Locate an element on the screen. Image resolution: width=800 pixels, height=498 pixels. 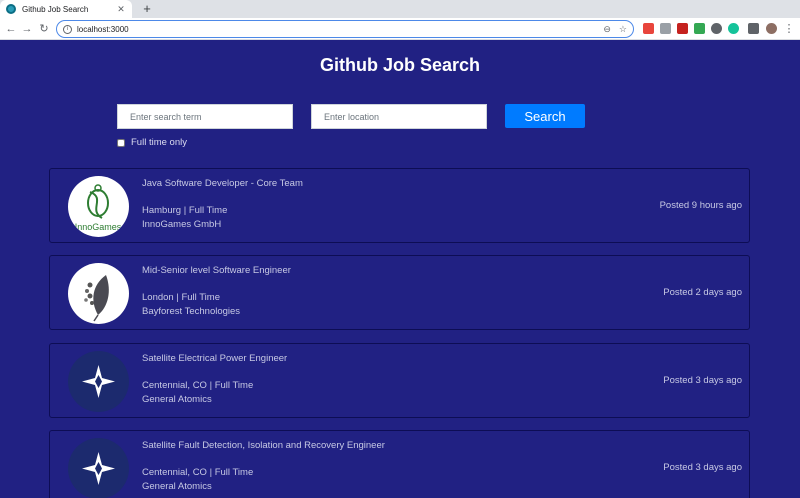
back-icon: ← is located at coordinates (11, 29).